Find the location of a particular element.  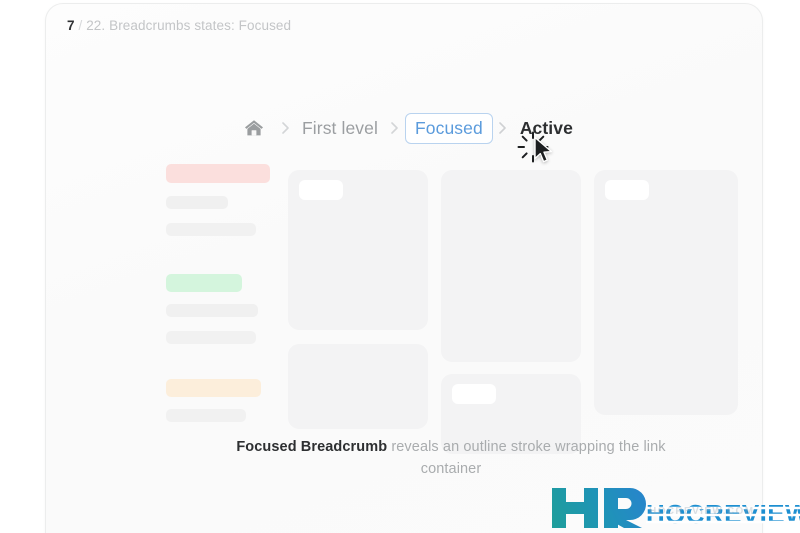

breadcrumb-home-link is located at coordinates (254, 128).